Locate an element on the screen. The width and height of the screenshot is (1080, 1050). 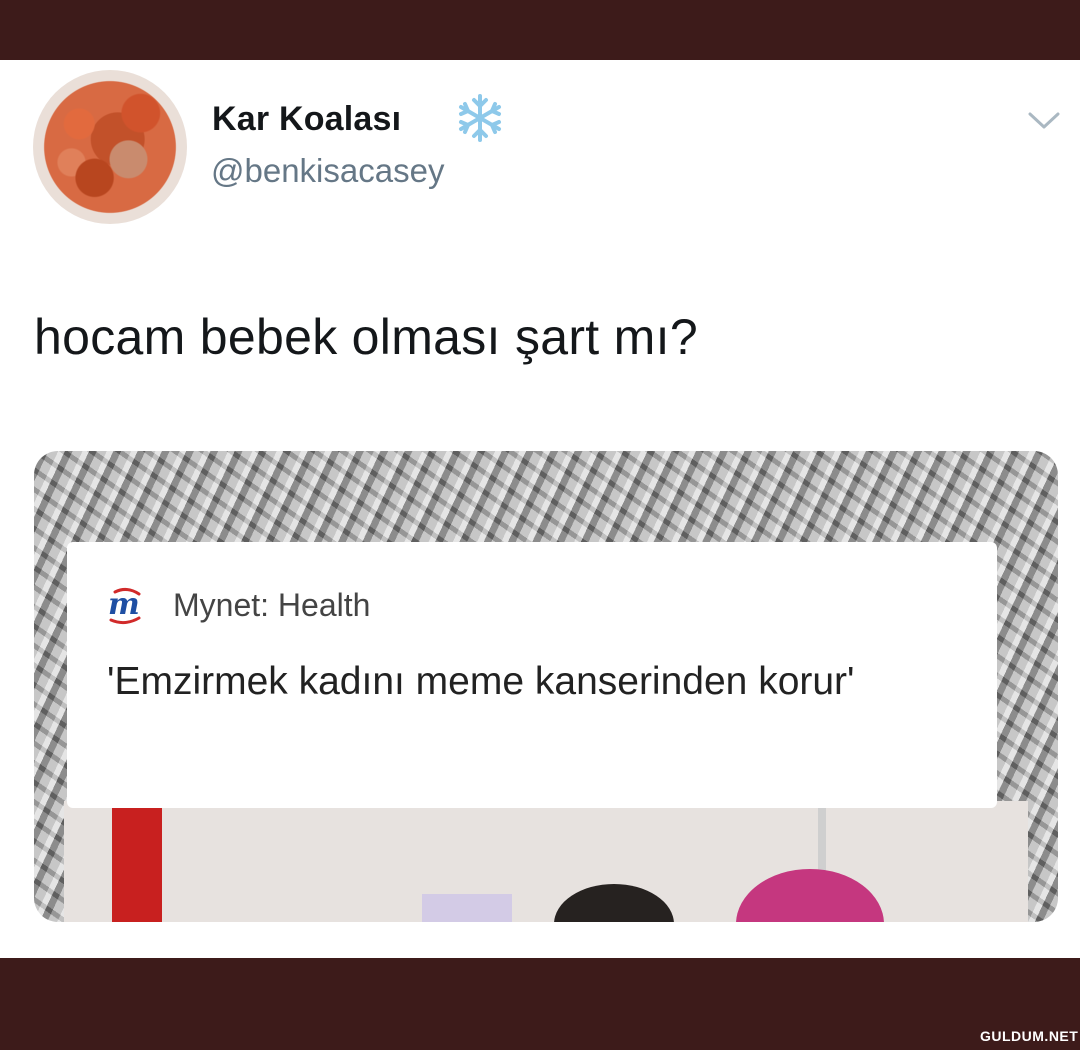
site-watermark: GULDUM.NET is located at coordinates (1029, 1036).